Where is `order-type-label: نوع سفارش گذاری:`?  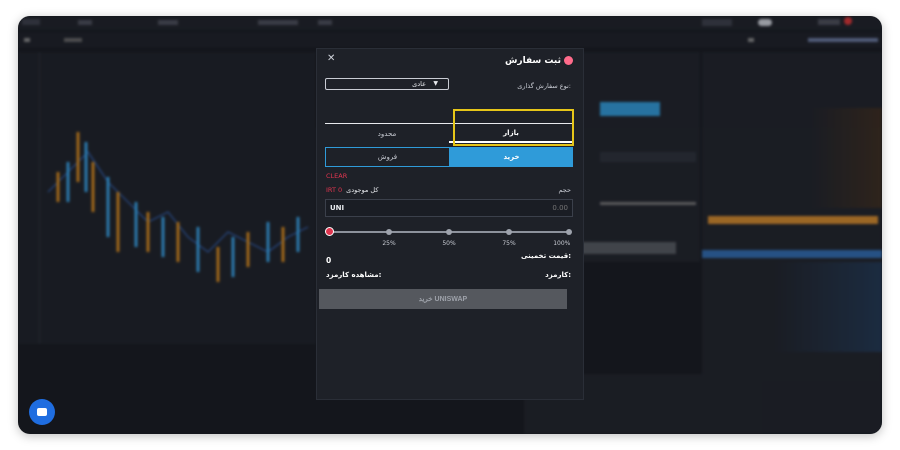 order-type-label: نوع سفارش گذاری: is located at coordinates (544, 86).